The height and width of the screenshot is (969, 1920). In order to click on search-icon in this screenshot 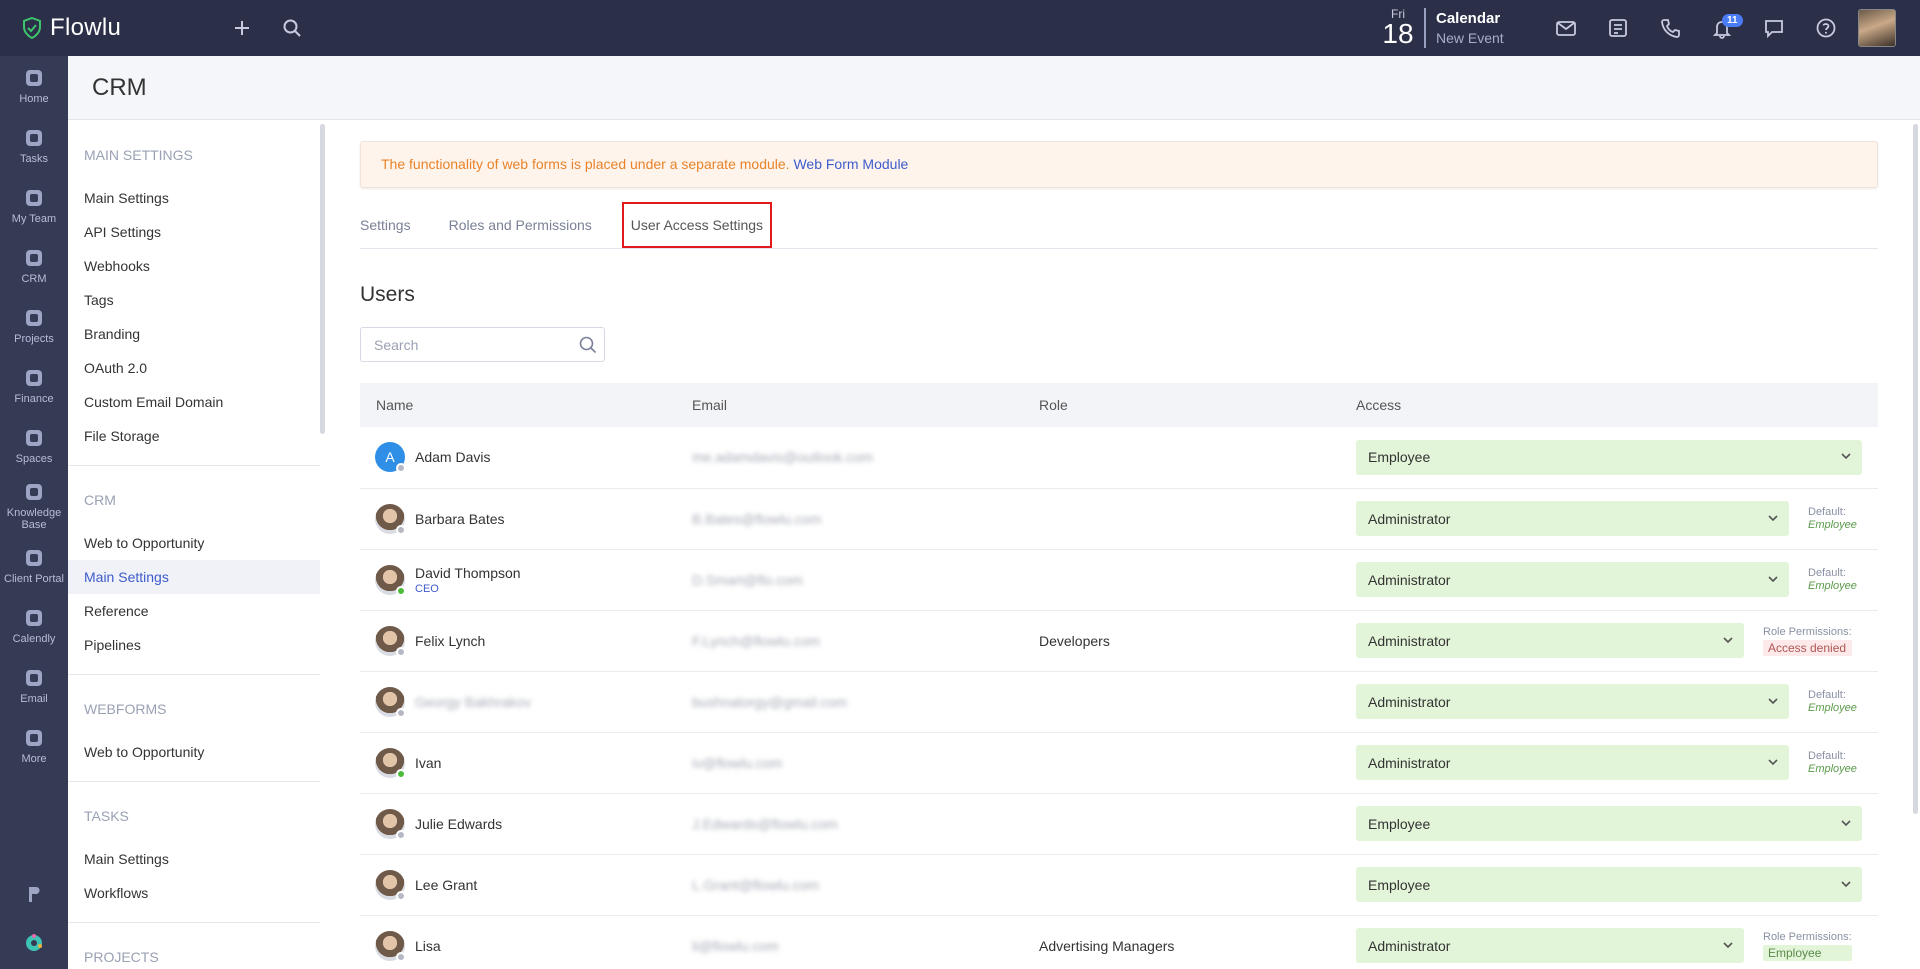, I will do `click(588, 345)`.